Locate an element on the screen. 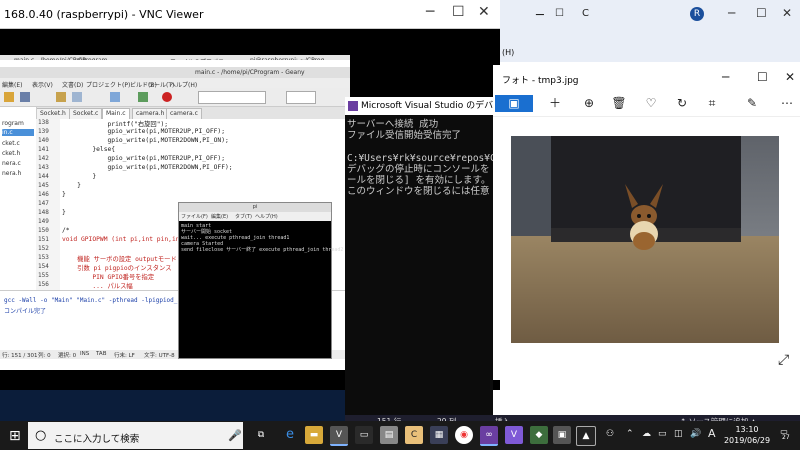  terminal-menu-edit: 編集(E) is located at coordinates (219, 216).